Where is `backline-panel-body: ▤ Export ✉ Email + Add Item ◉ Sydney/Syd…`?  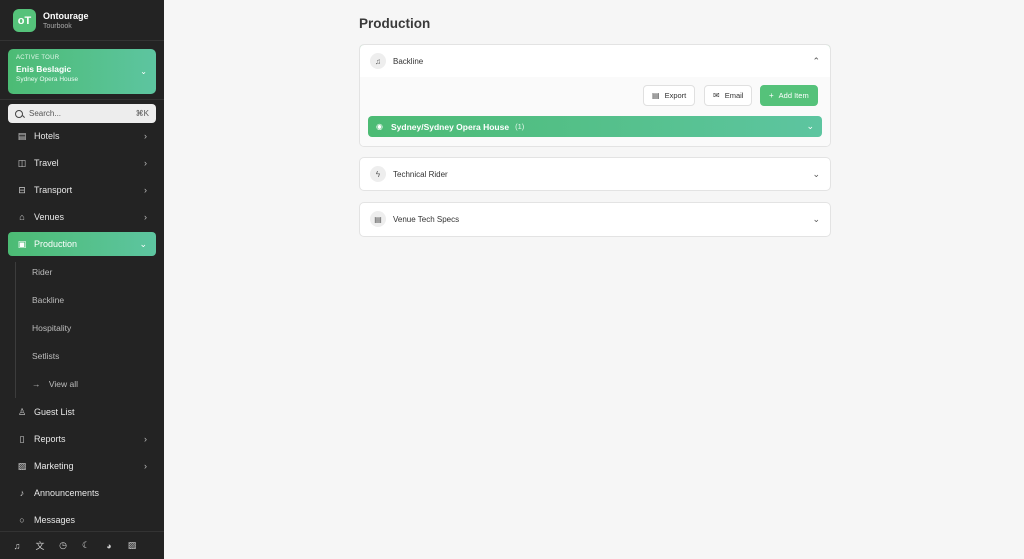 backline-panel-body: ▤ Export ✉ Email + Add Item ◉ Sydney/Syd… is located at coordinates (595, 111).